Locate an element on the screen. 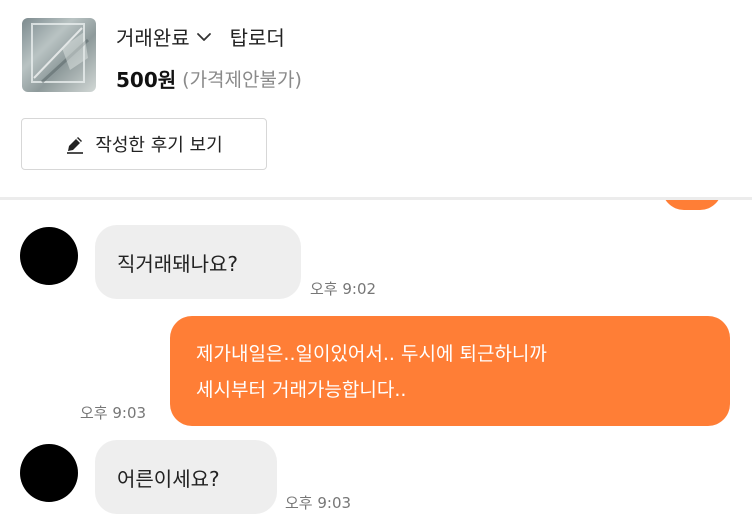 The height and width of the screenshot is (519, 752). product-title: 탑로더 is located at coordinates (257, 36).